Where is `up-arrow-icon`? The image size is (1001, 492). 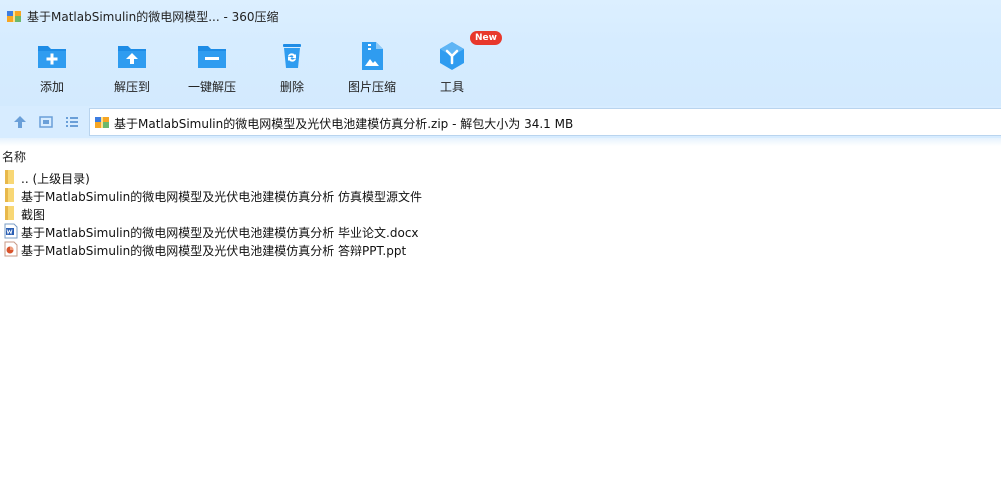
up-arrow-icon is located at coordinates (20, 122).